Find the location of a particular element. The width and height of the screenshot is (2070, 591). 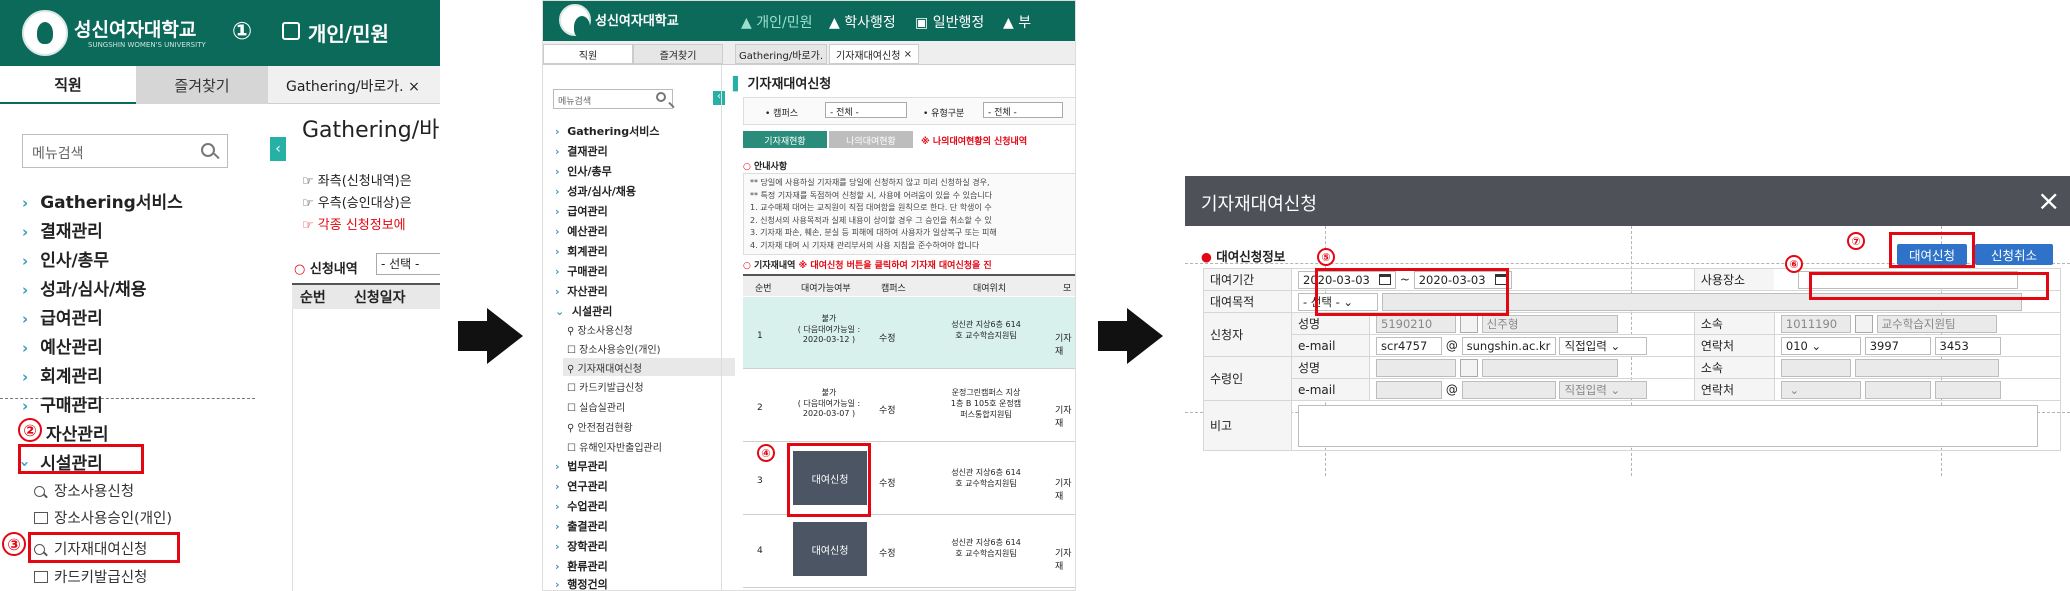

phone-mid-input: 3997 is located at coordinates (1897, 345).